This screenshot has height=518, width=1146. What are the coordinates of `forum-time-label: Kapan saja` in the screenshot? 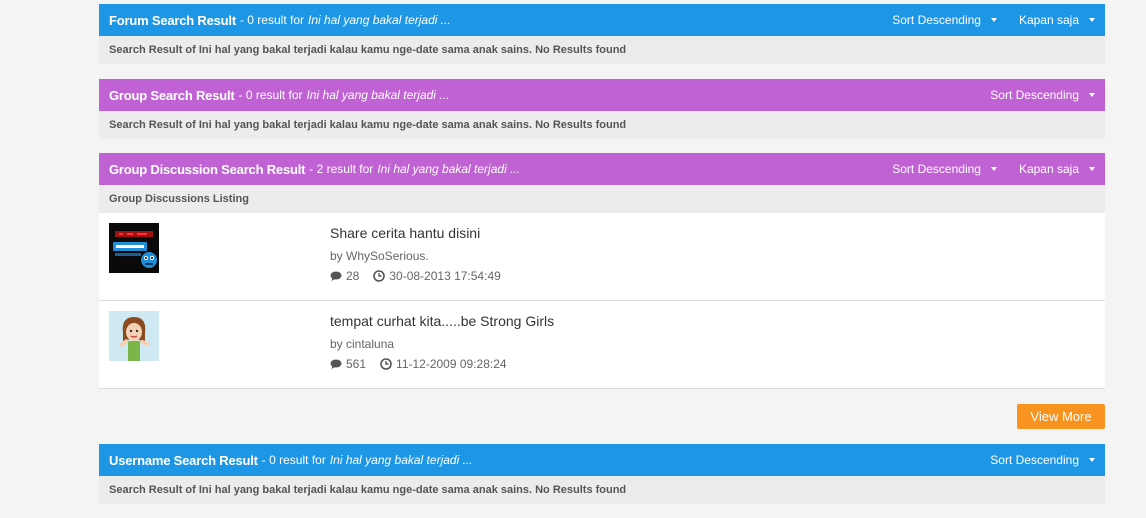 It's located at (1048, 20).